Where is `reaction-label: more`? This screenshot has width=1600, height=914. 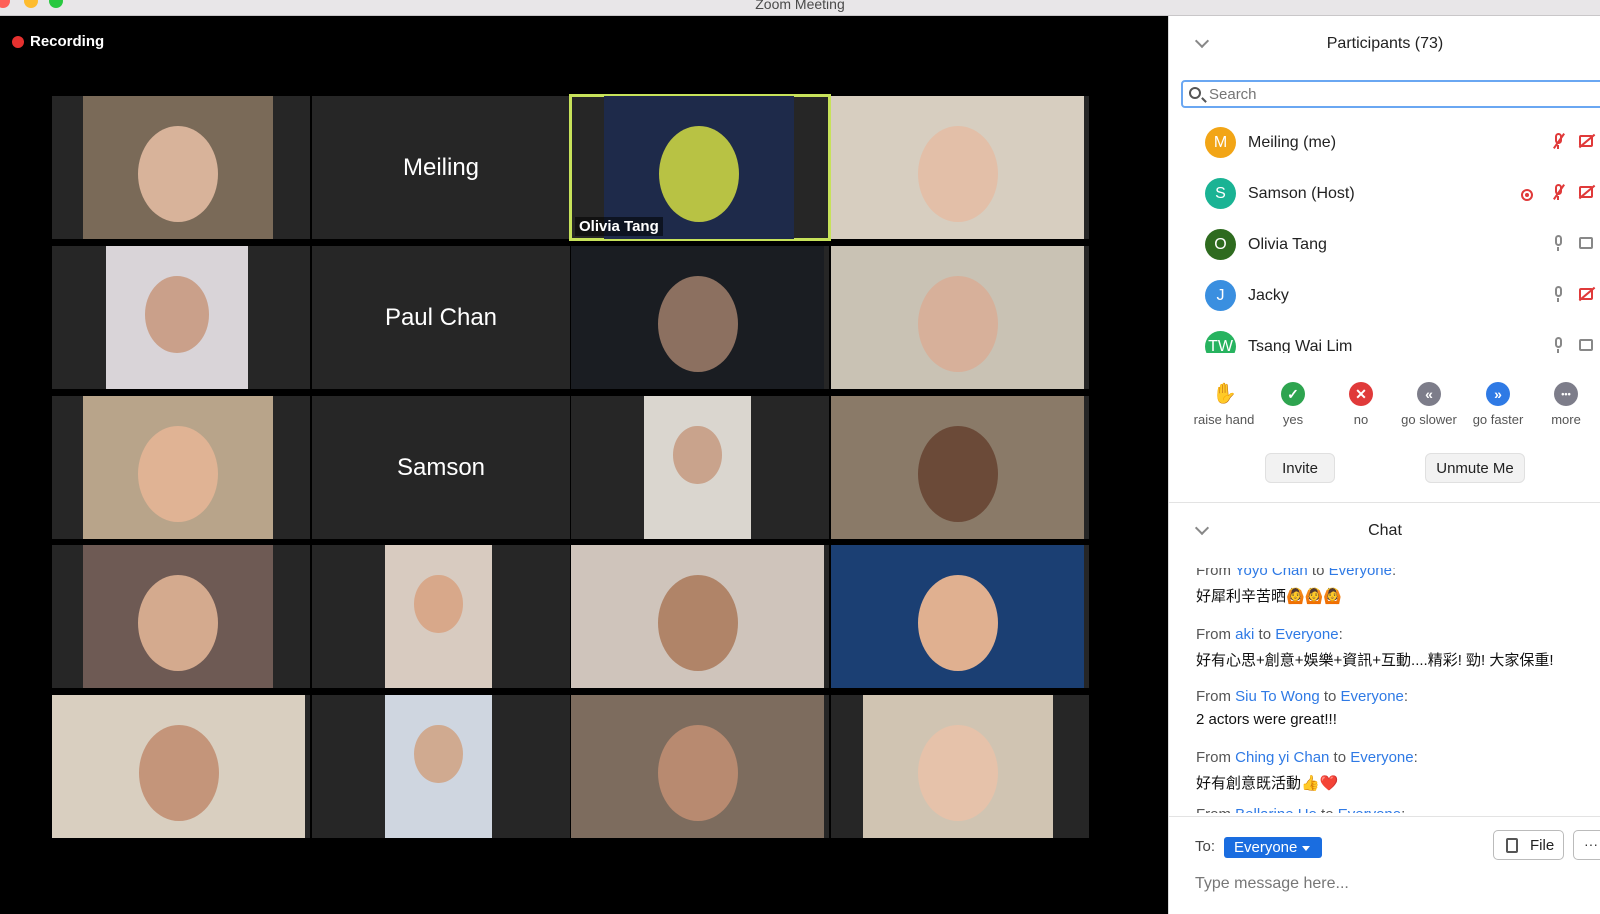 reaction-label: more is located at coordinates (1566, 419).